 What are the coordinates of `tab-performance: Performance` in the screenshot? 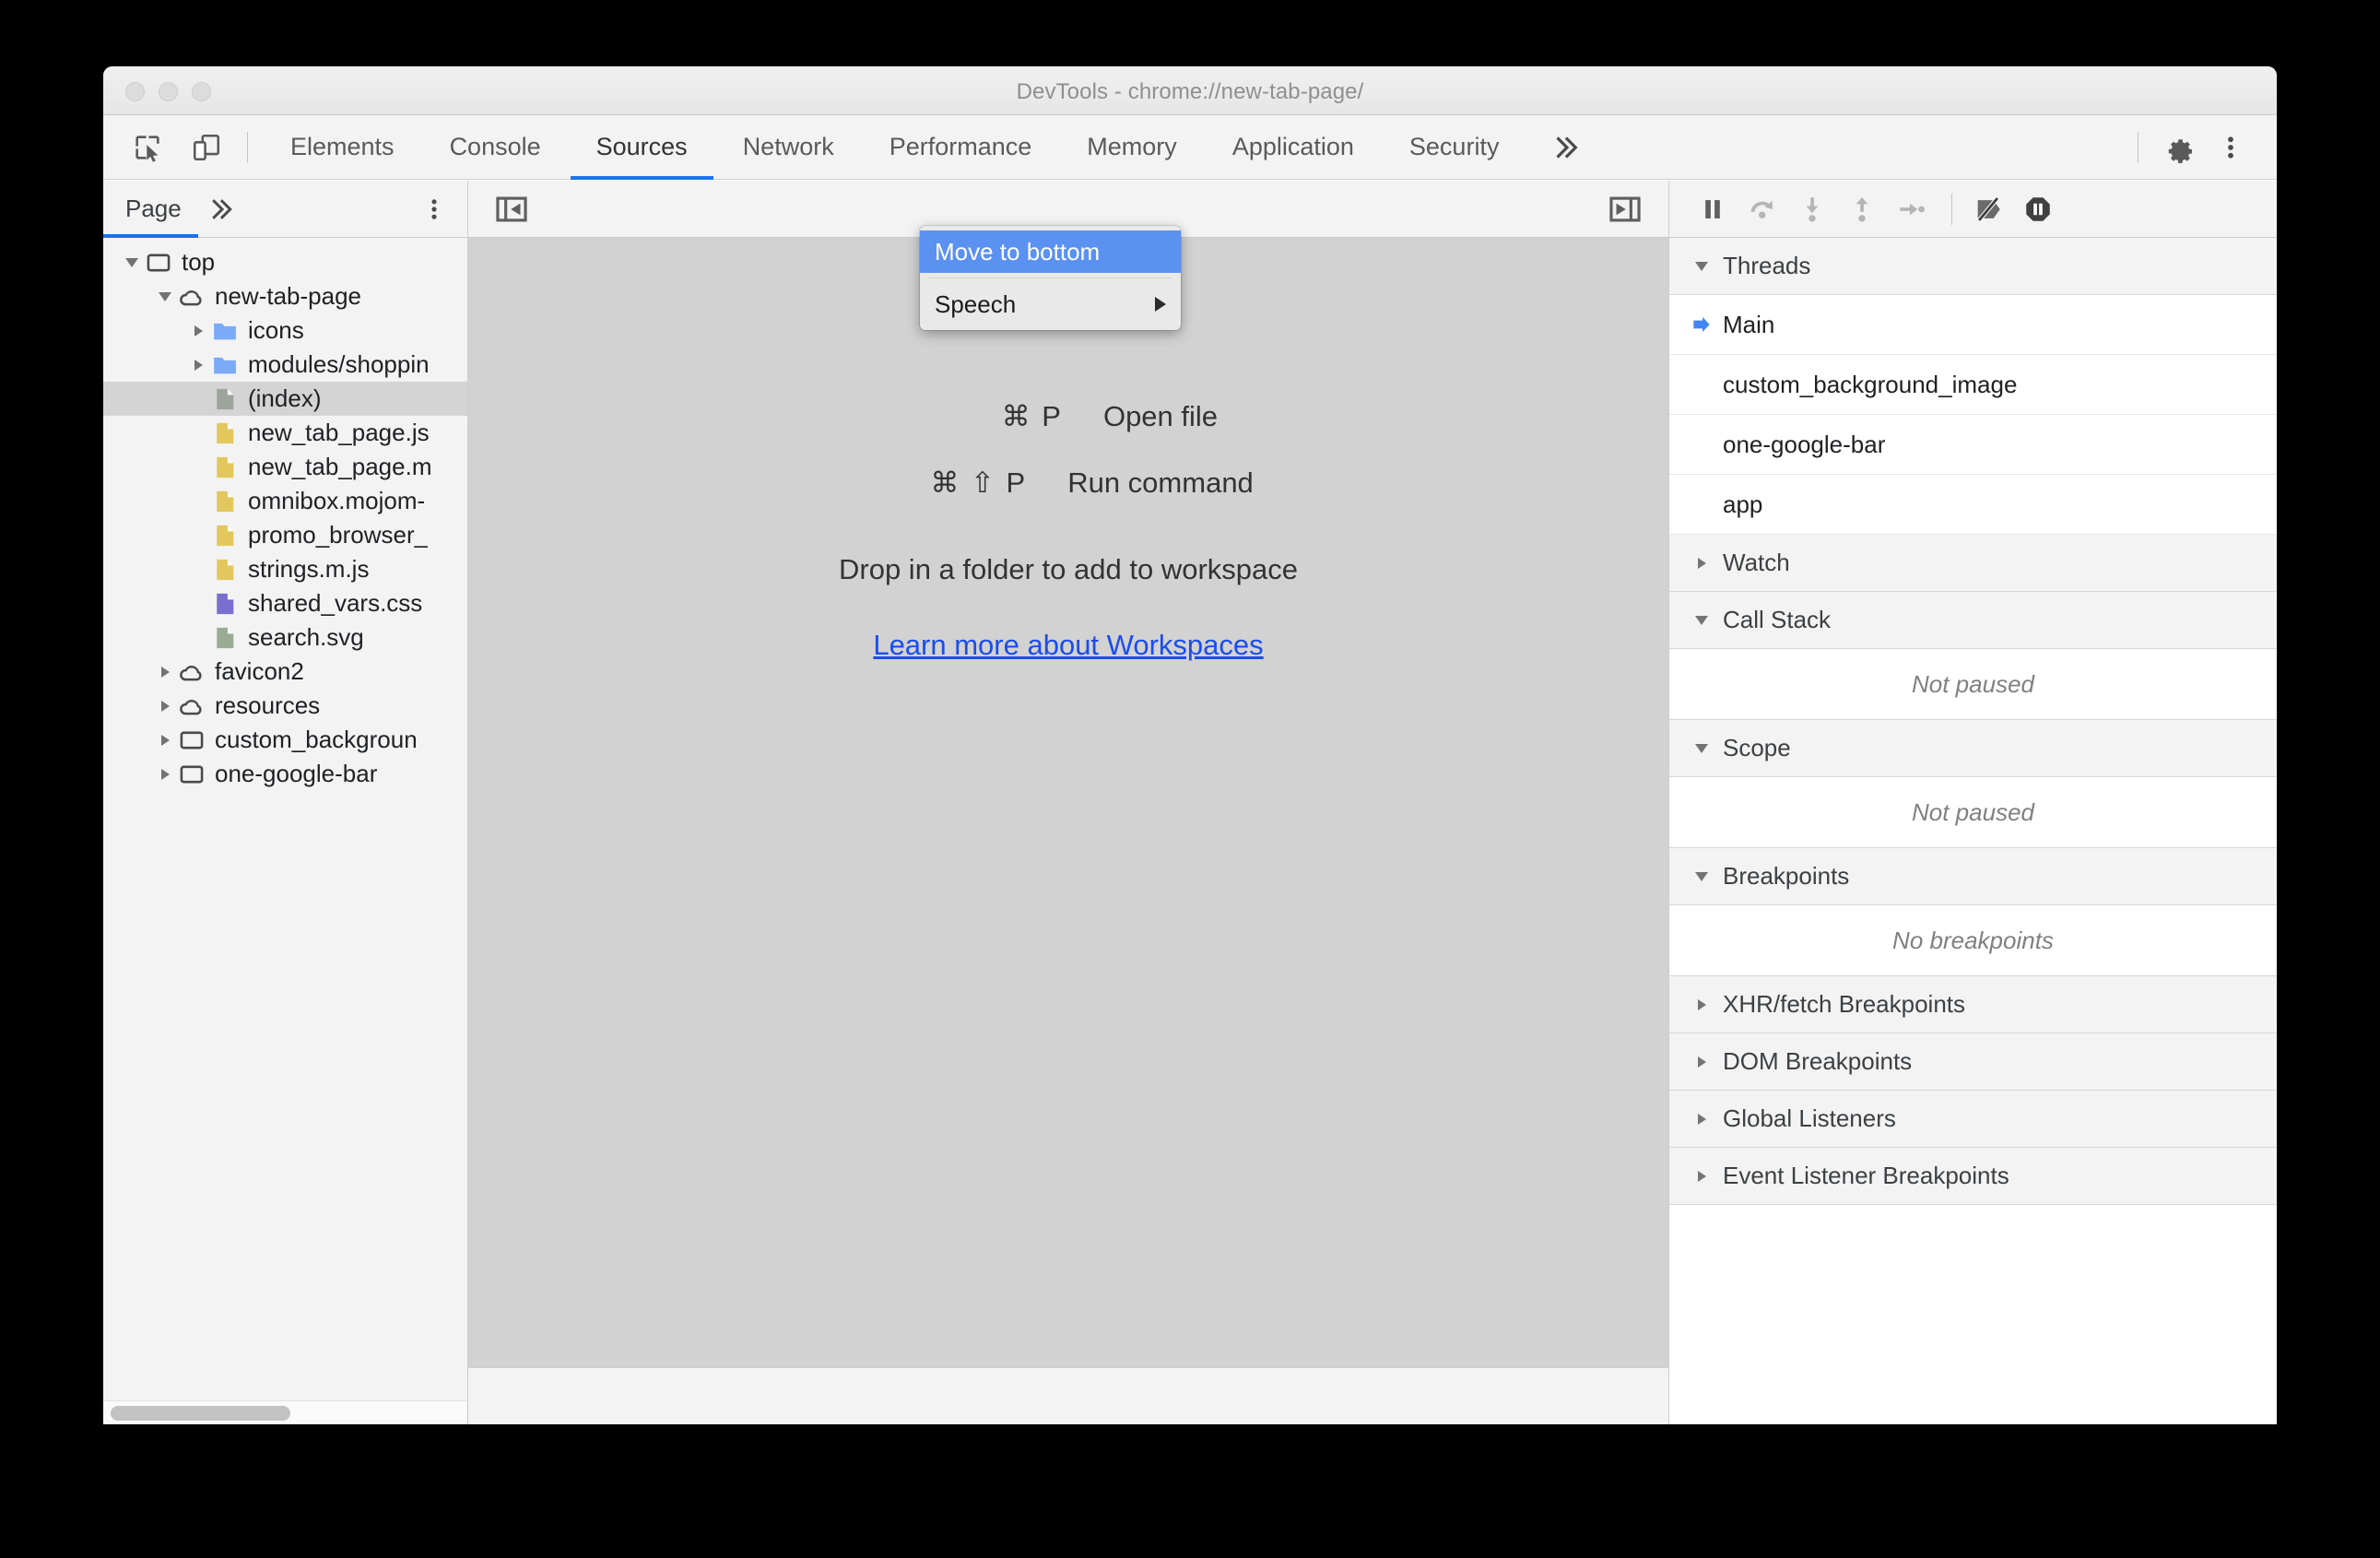 It's located at (961, 147).